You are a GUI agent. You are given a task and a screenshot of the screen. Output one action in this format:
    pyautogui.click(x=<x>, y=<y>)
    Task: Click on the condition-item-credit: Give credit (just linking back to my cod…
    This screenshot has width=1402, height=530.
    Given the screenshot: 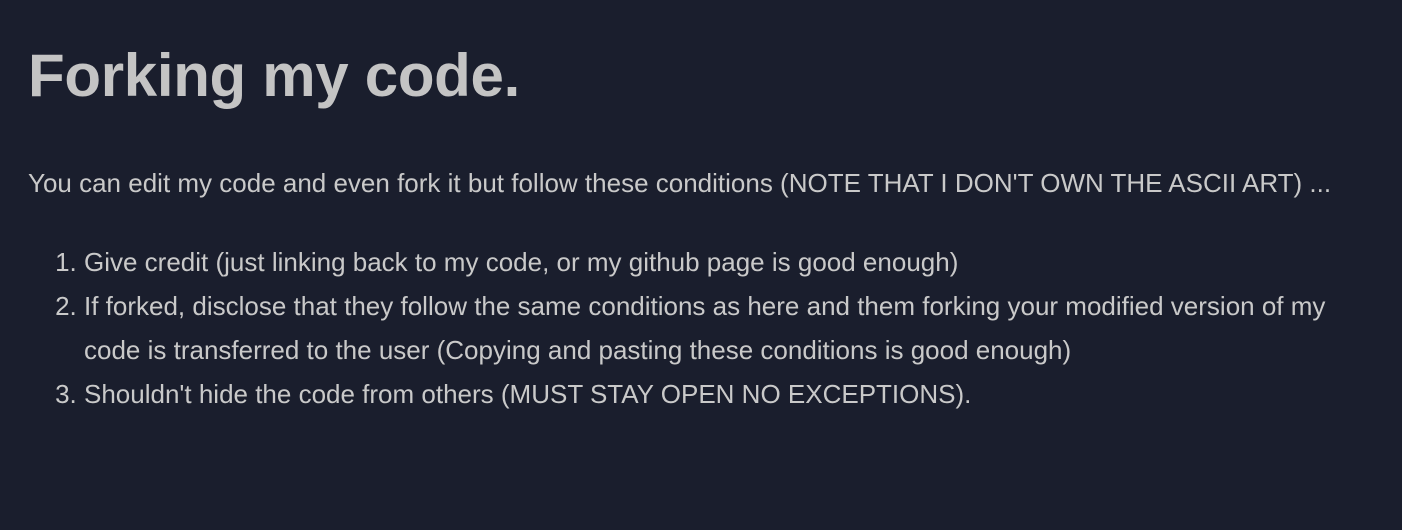 What is the action you would take?
    pyautogui.click(x=733, y=262)
    